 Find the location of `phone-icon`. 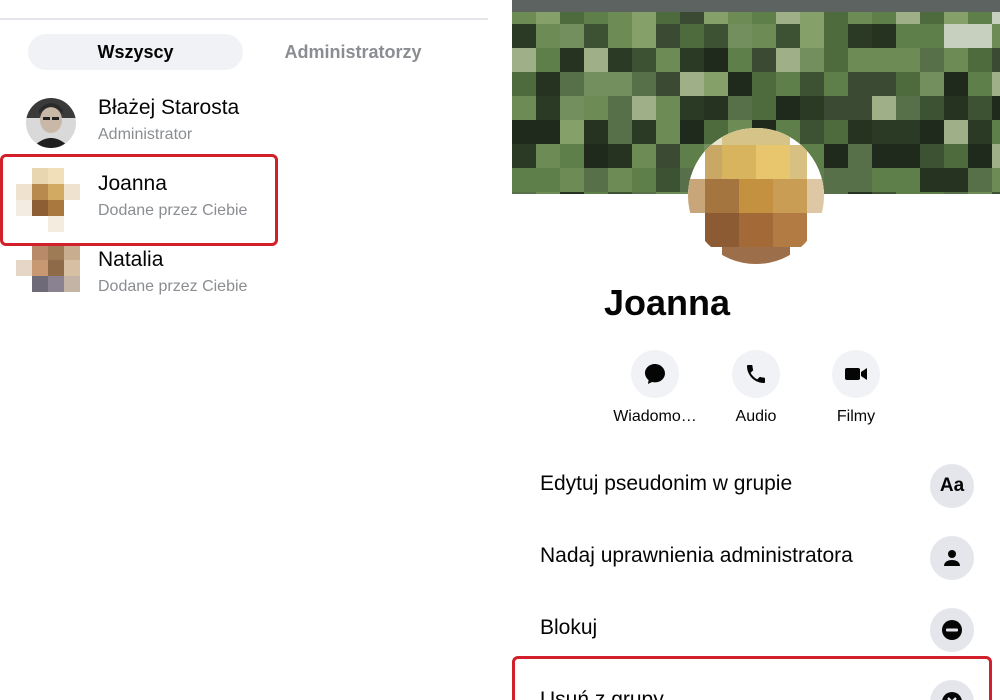

phone-icon is located at coordinates (756, 374).